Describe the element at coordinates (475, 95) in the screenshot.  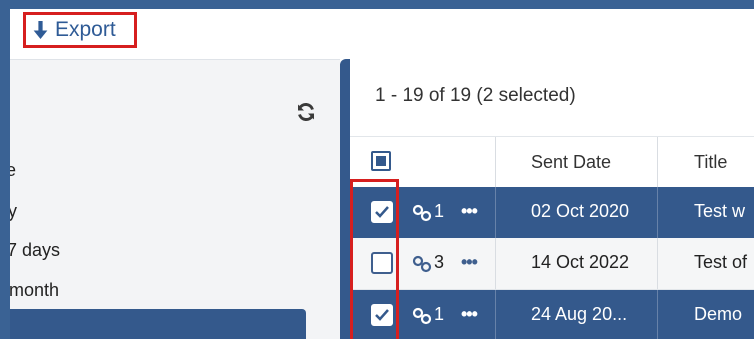
I see `result-count: 1 - 19 of 19 (2 selected)` at that location.